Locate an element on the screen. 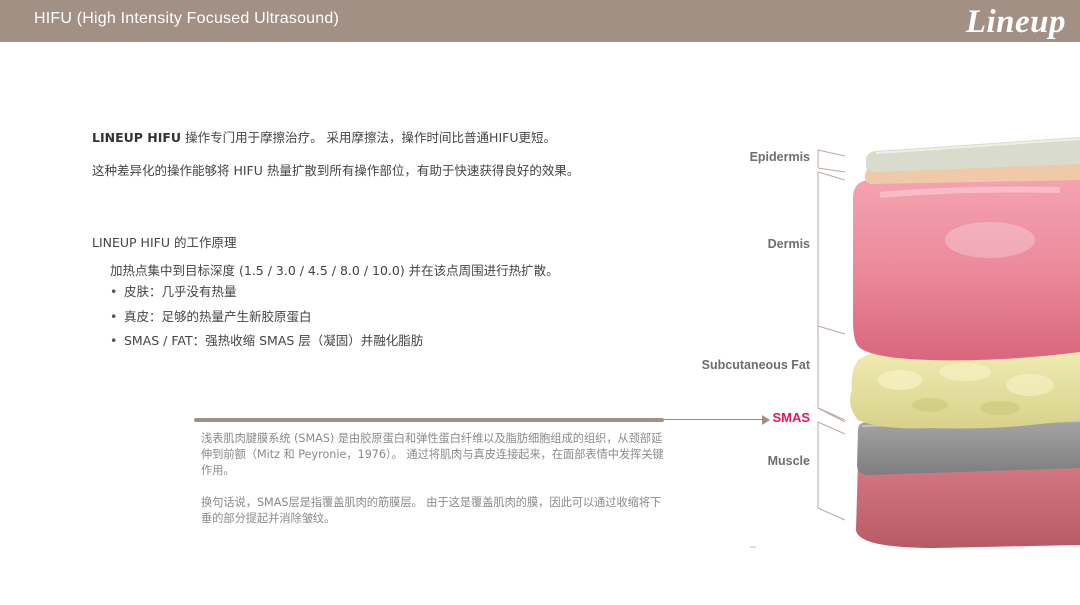  epidermis-layer is located at coordinates (972, 160).